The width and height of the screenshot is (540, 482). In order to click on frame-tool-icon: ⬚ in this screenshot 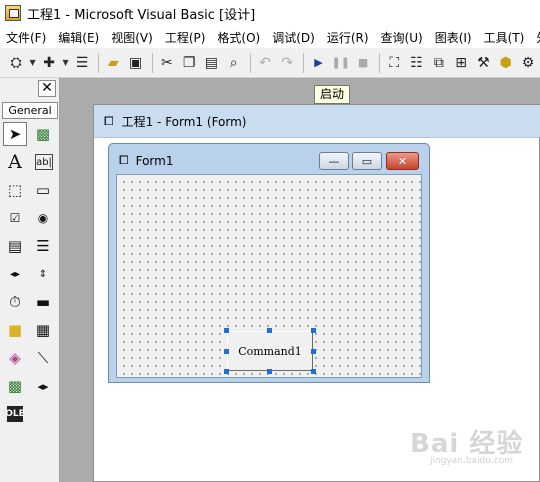, I will do `click(15, 190)`.